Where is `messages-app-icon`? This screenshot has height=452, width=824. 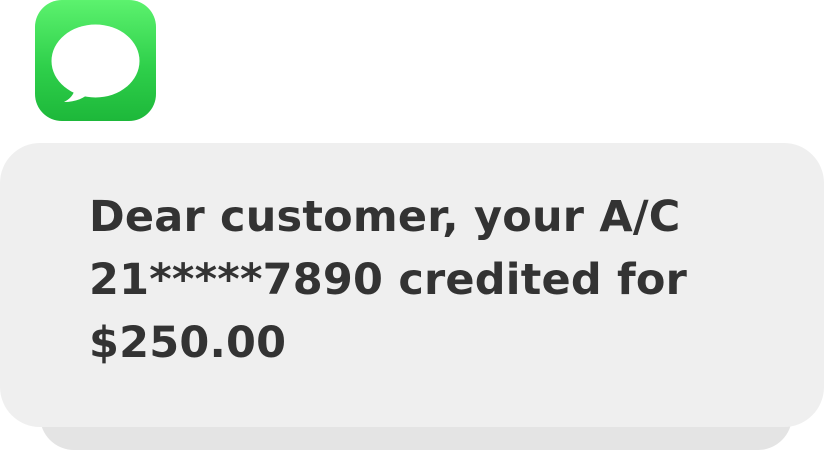 messages-app-icon is located at coordinates (95, 60).